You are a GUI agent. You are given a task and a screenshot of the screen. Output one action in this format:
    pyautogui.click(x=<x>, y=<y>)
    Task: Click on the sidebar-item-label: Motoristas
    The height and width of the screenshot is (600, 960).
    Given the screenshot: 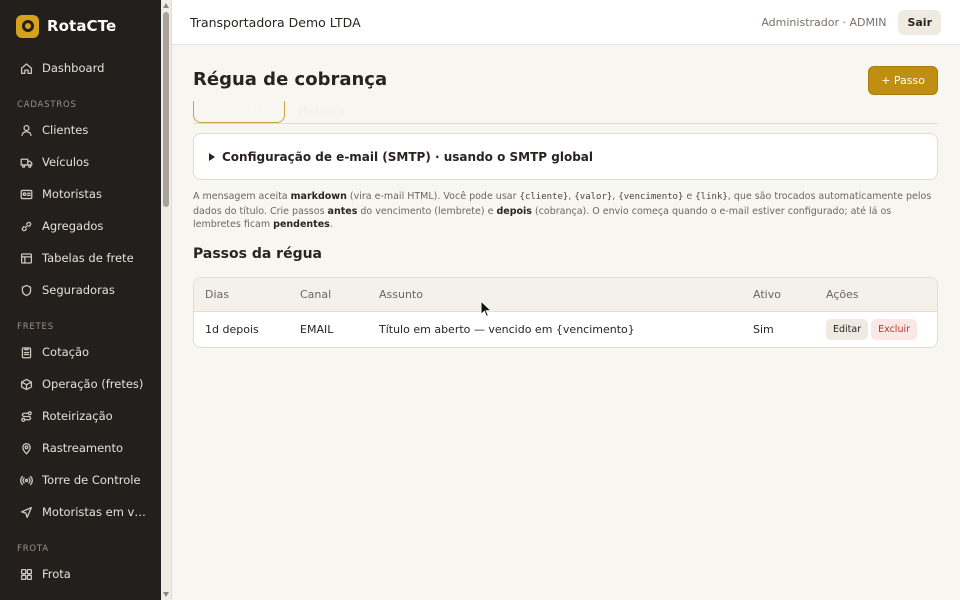 What is the action you would take?
    pyautogui.click(x=72, y=194)
    